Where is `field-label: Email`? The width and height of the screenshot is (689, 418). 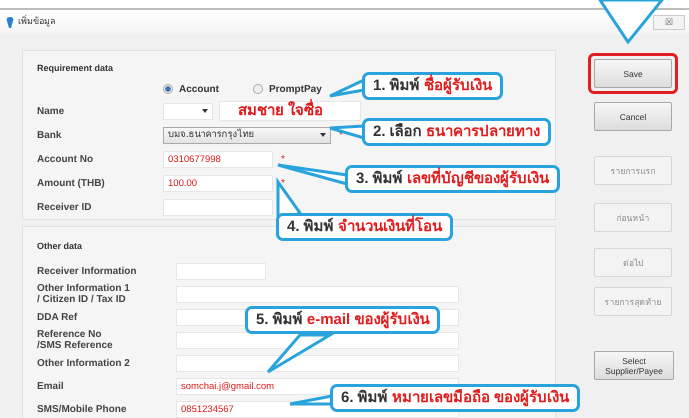
field-label: Email is located at coordinates (51, 386).